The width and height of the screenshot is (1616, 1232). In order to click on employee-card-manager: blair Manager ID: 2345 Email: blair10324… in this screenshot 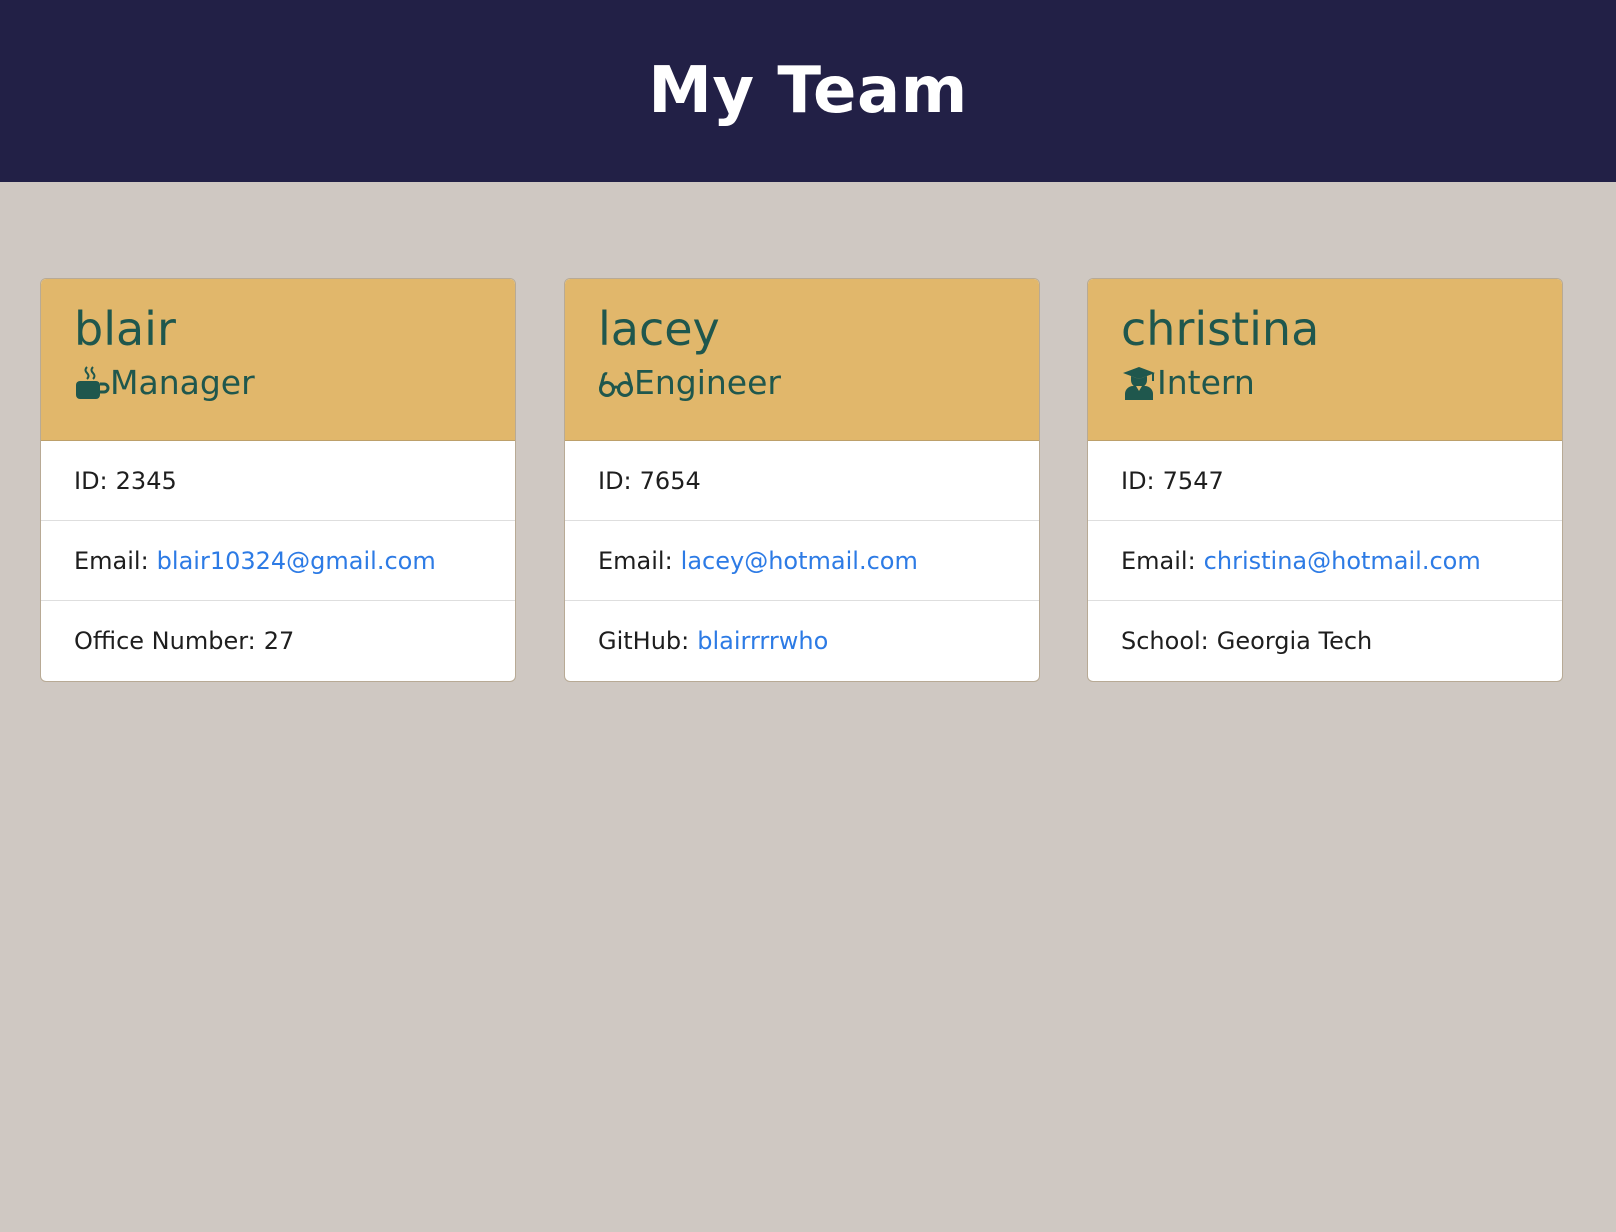, I will do `click(278, 480)`.